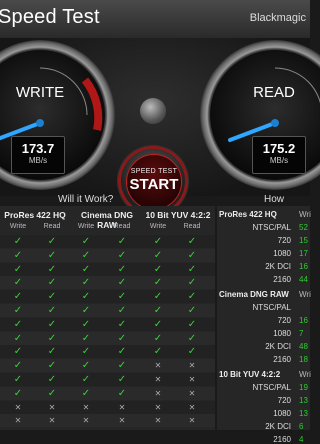 This screenshot has width=320, height=444. What do you see at coordinates (18, 226) in the screenshot?
I see `prores-write-head: Write` at bounding box center [18, 226].